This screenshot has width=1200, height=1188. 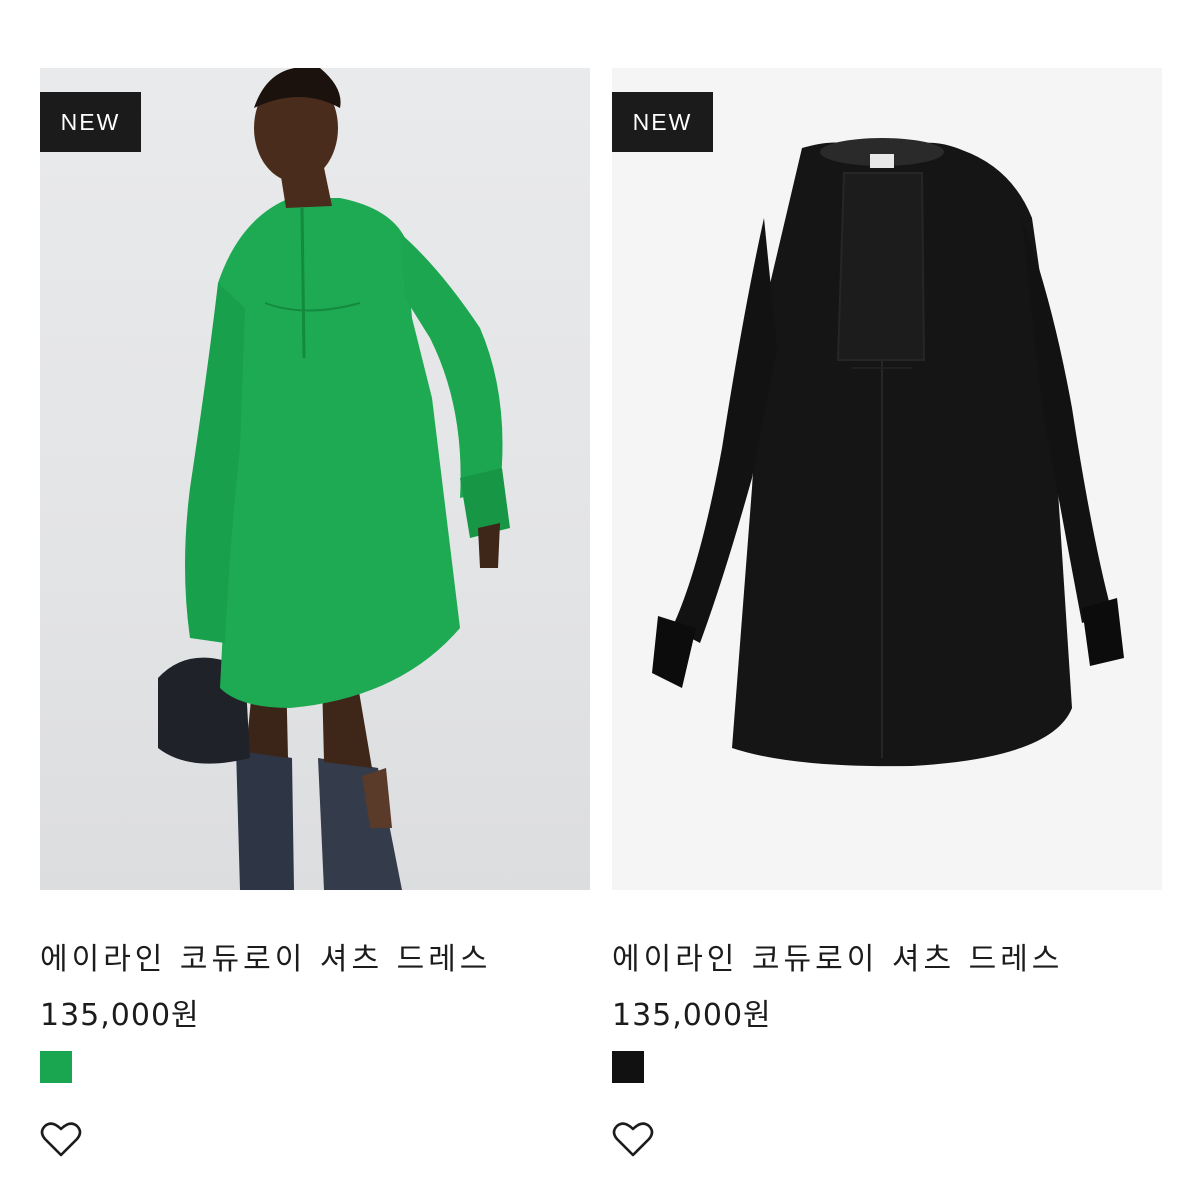 What do you see at coordinates (56, 1067) in the screenshot?
I see `color-swatch-green` at bounding box center [56, 1067].